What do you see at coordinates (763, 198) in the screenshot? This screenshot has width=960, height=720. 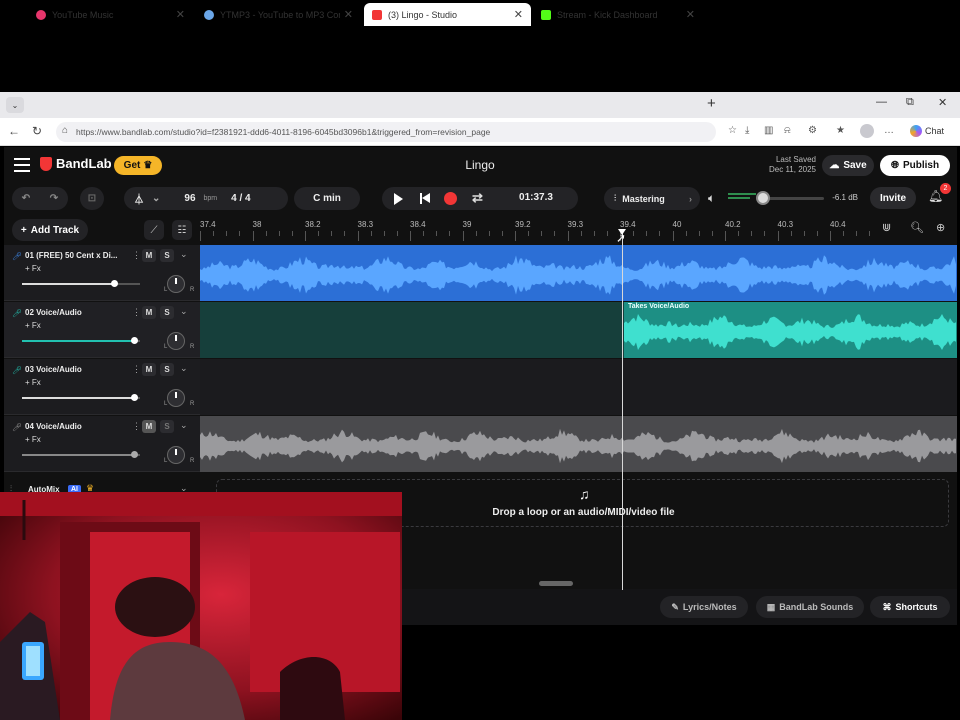 I see `master-volume-knob` at bounding box center [763, 198].